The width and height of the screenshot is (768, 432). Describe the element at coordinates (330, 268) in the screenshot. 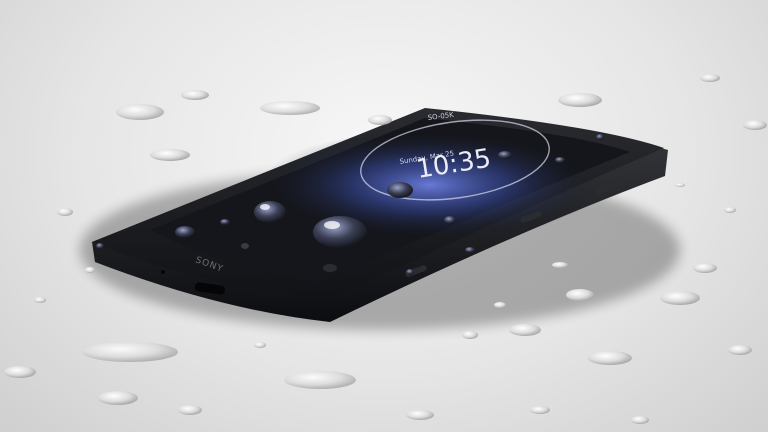

I see `camera-icon` at that location.